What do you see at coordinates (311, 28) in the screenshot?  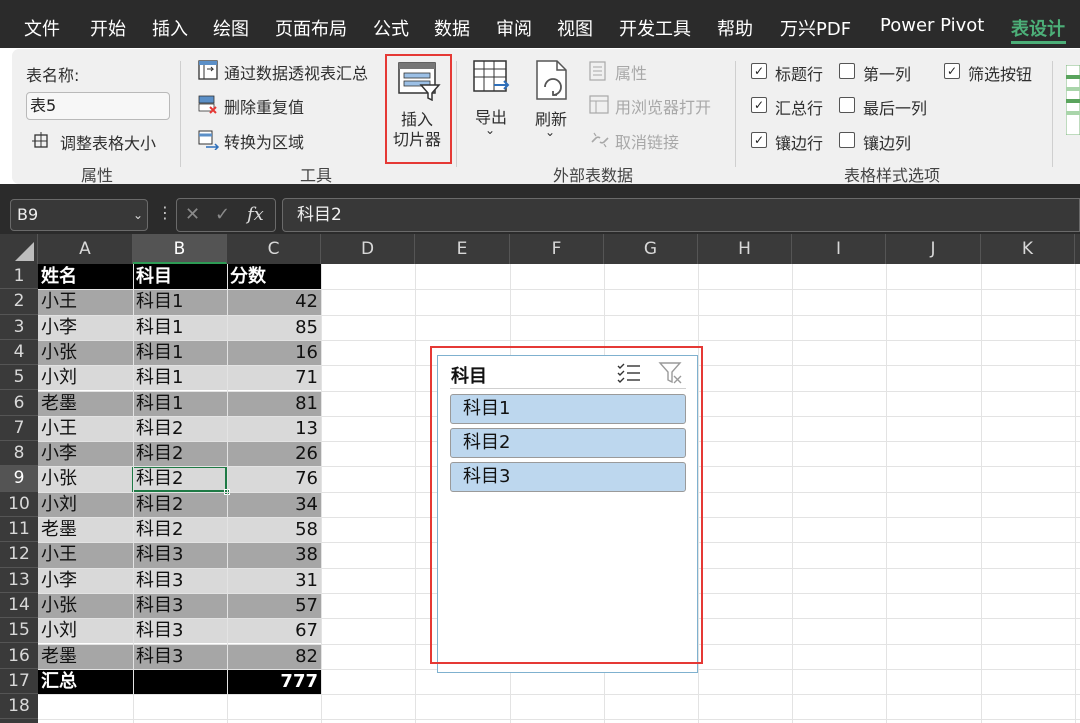 I see `tab-page-layout: 页面布局` at bounding box center [311, 28].